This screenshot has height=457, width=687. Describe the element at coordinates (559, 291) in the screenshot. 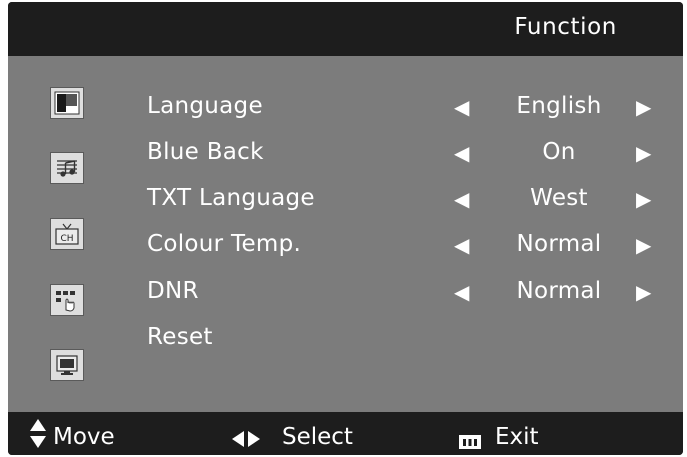

I see `dnr-value: Normal` at that location.